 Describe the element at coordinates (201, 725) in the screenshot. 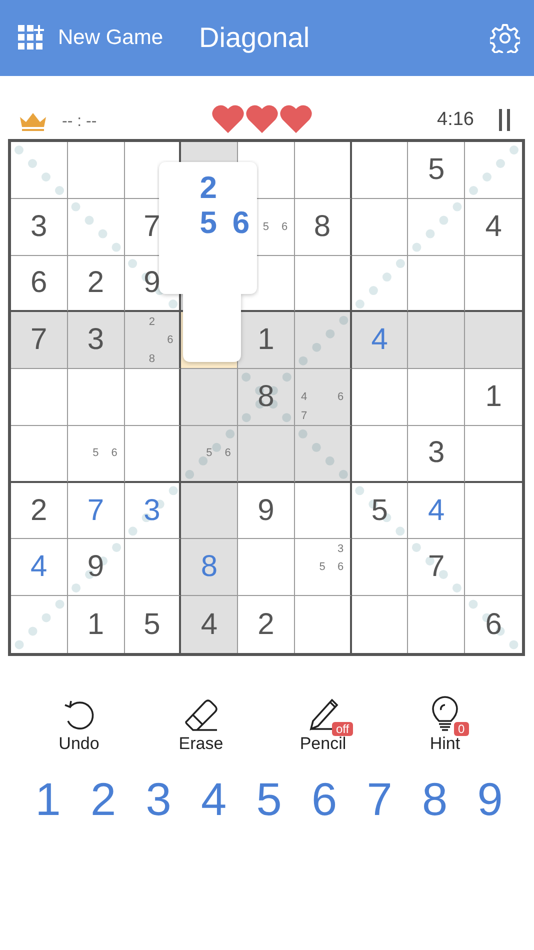

I see `erase-button: Erase` at that location.